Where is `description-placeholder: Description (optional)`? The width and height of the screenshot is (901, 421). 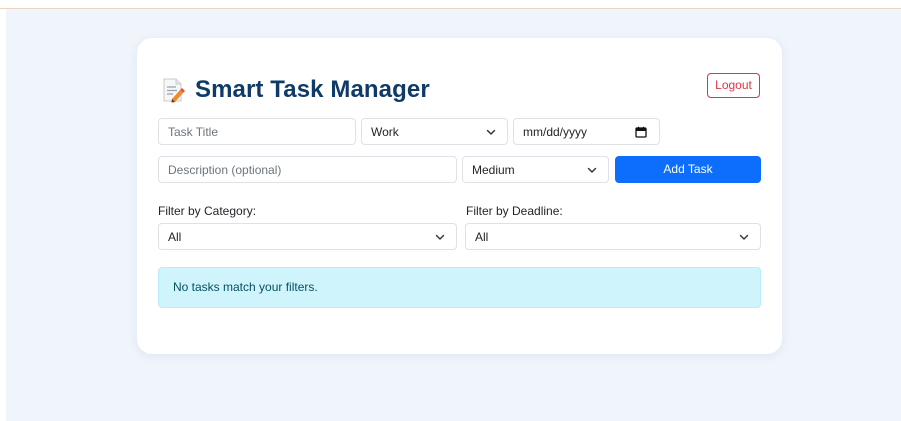 description-placeholder: Description (optional) is located at coordinates (225, 169).